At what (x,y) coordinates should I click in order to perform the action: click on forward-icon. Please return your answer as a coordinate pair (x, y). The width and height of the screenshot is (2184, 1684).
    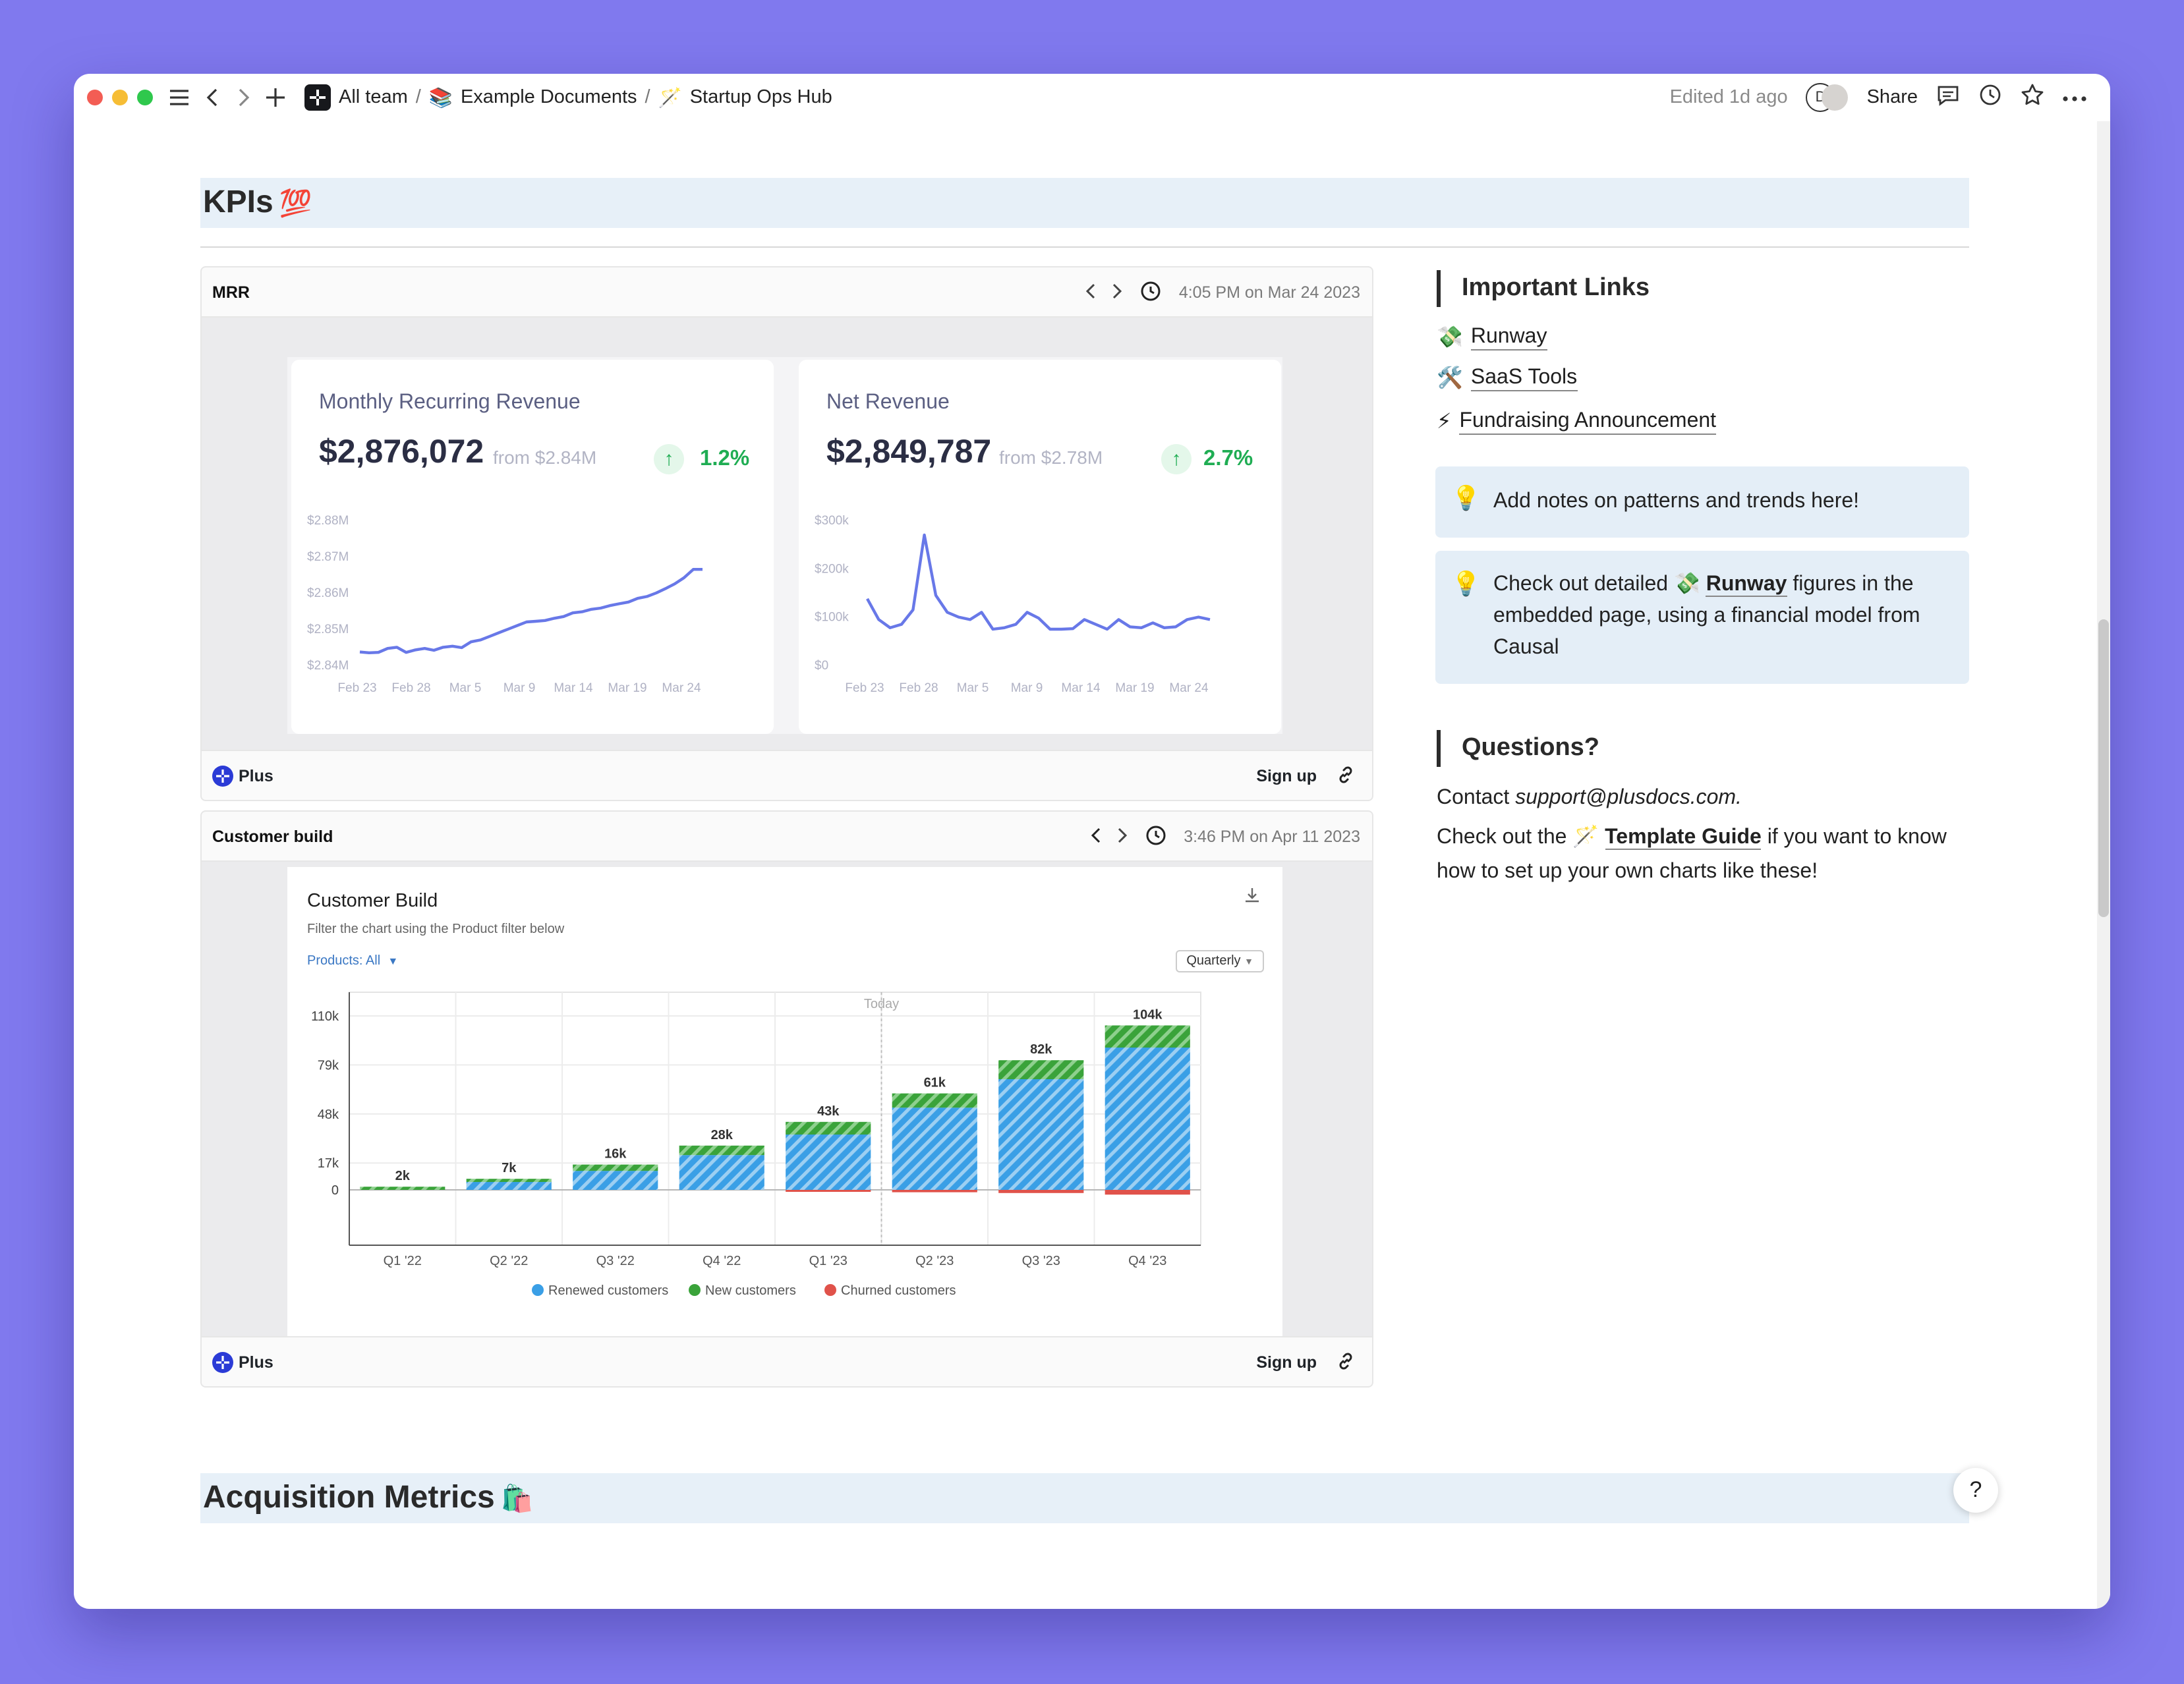
    Looking at the image, I should click on (244, 97).